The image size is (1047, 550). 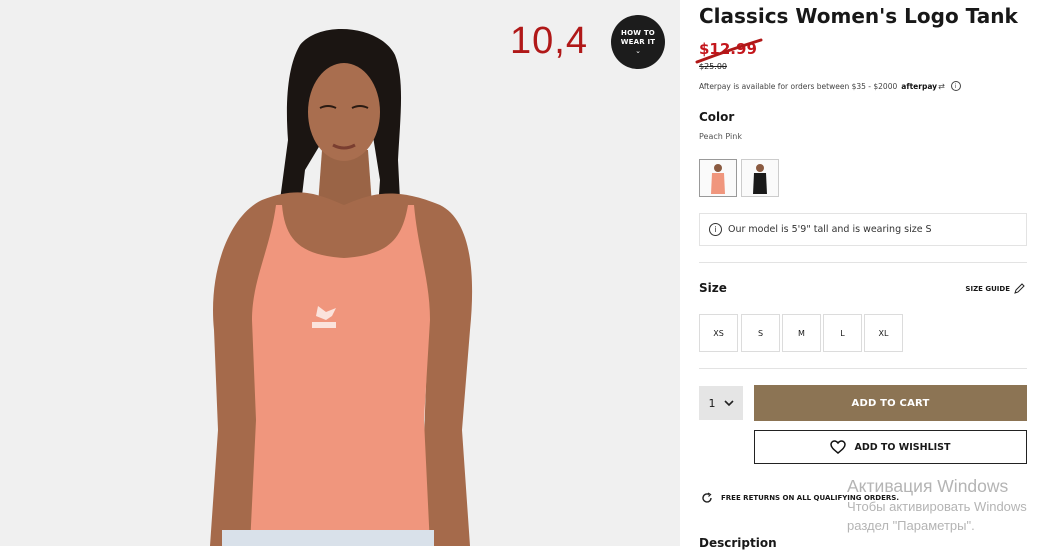 What do you see at coordinates (1019, 288) in the screenshot?
I see `pencil-icon` at bounding box center [1019, 288].